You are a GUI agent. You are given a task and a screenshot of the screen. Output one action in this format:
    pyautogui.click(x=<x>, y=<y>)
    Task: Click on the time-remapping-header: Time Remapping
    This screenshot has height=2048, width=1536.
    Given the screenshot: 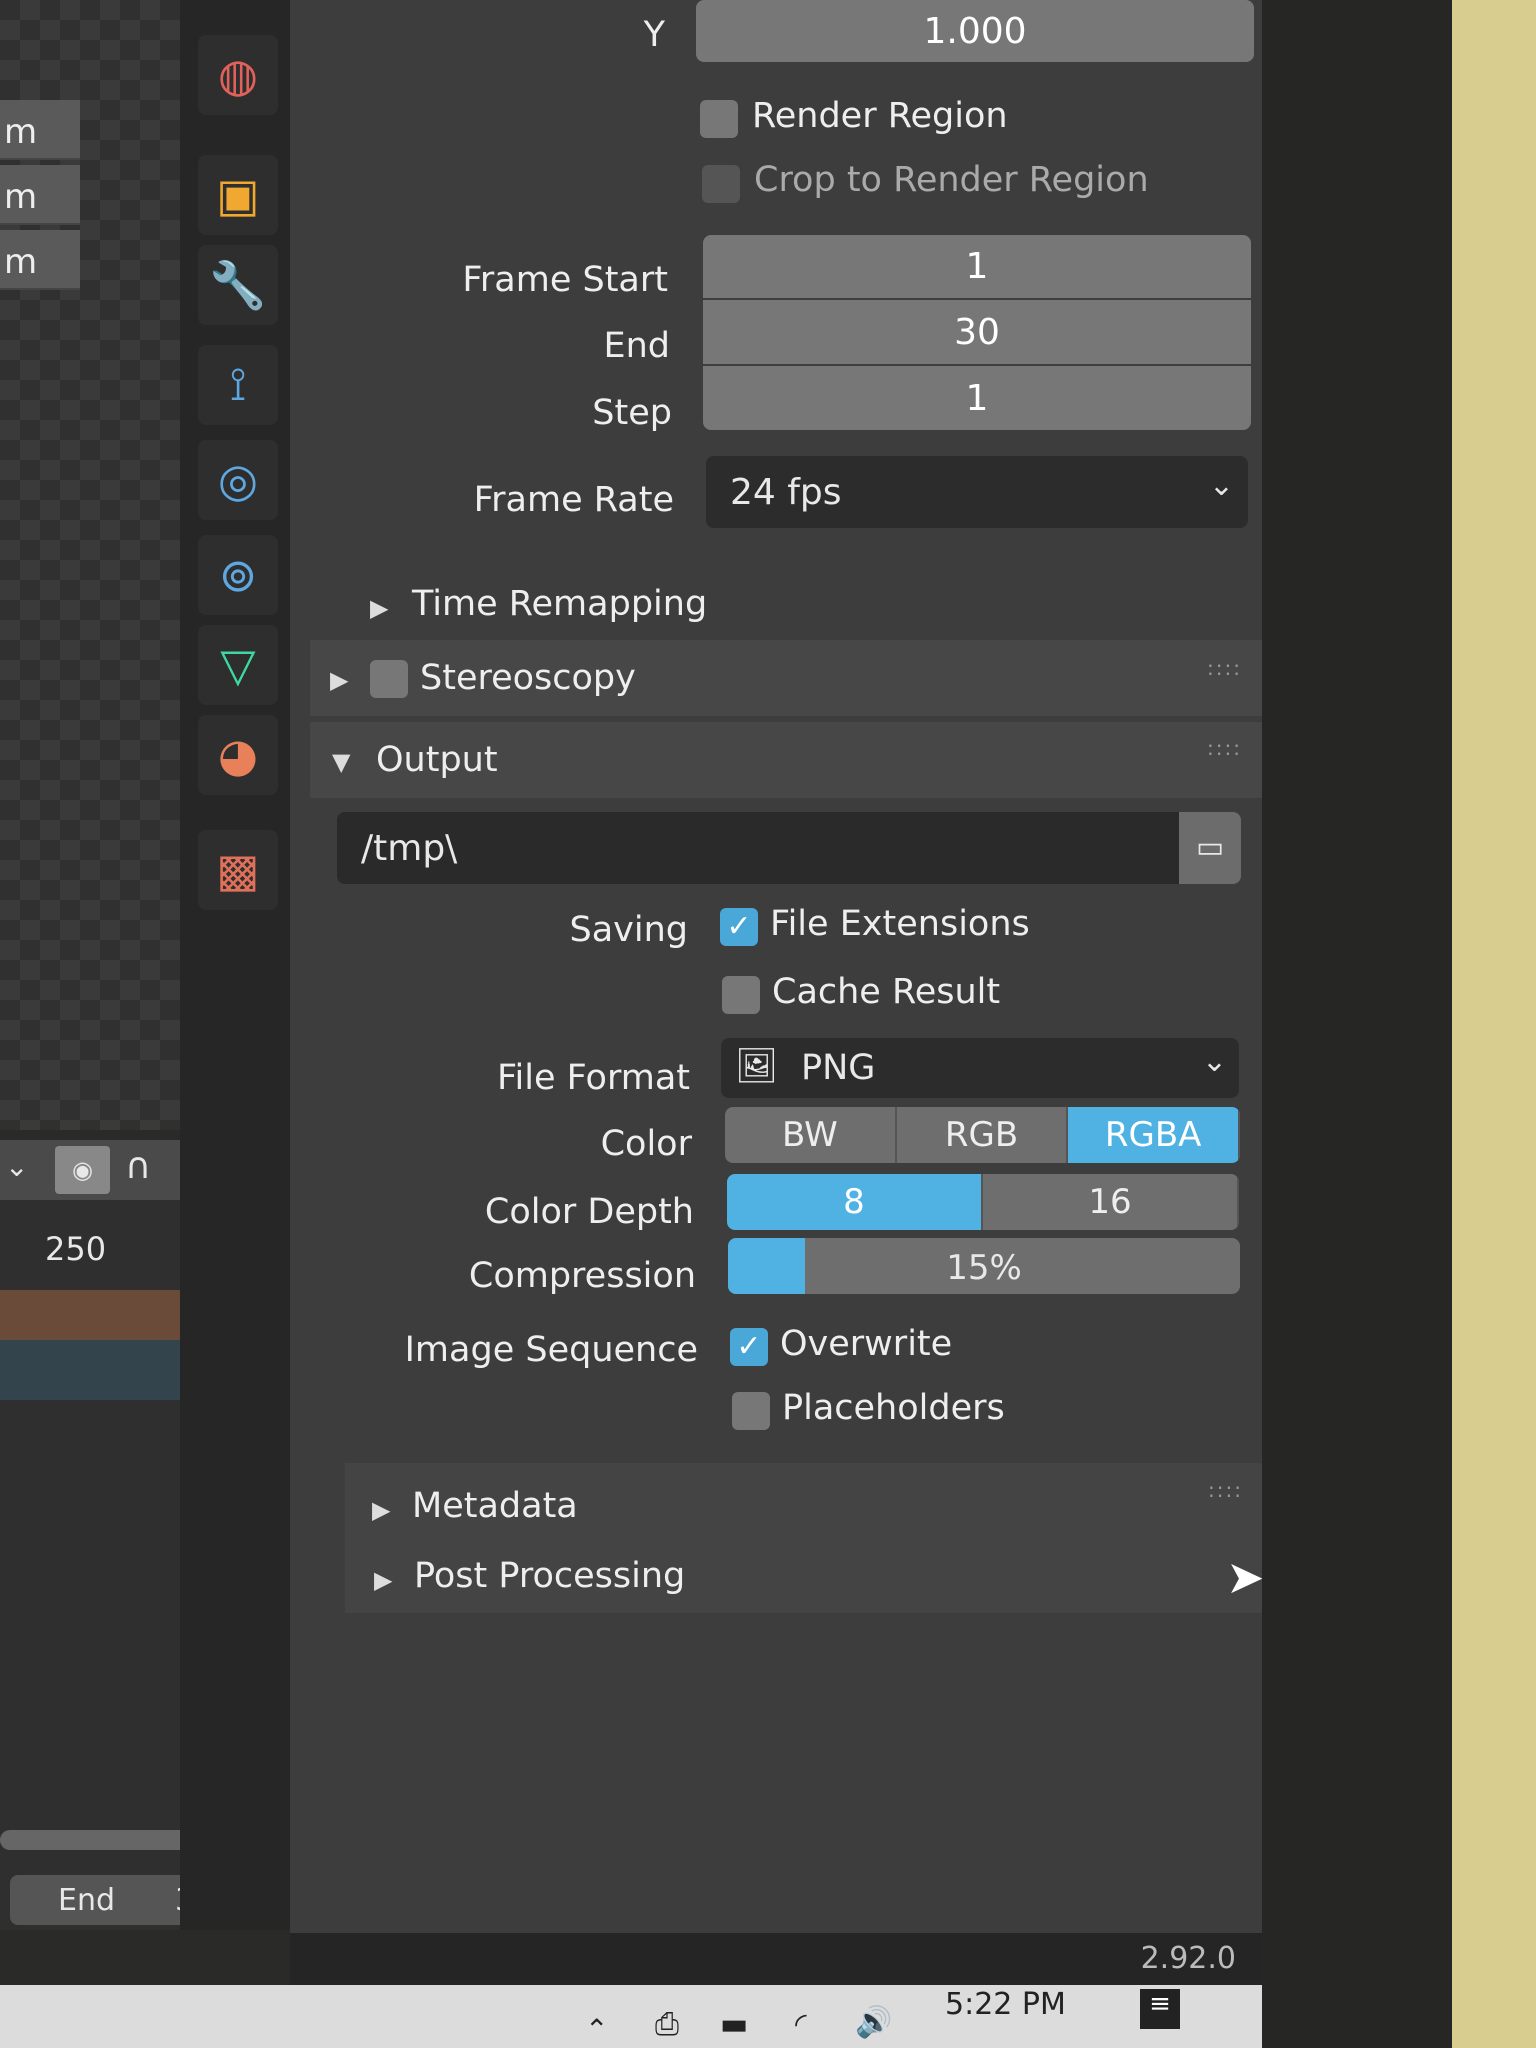 What is the action you would take?
    pyautogui.click(x=559, y=604)
    